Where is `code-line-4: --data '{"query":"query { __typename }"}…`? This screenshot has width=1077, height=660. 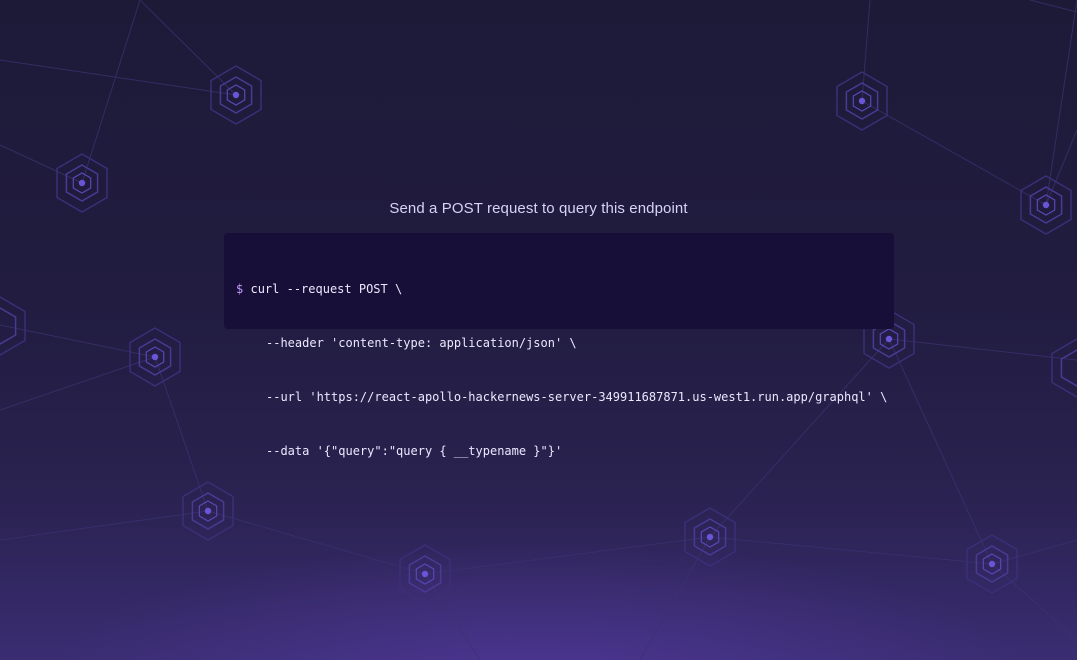
code-line-4: --data '{"query":"query { __typename }"}… is located at coordinates (559, 451).